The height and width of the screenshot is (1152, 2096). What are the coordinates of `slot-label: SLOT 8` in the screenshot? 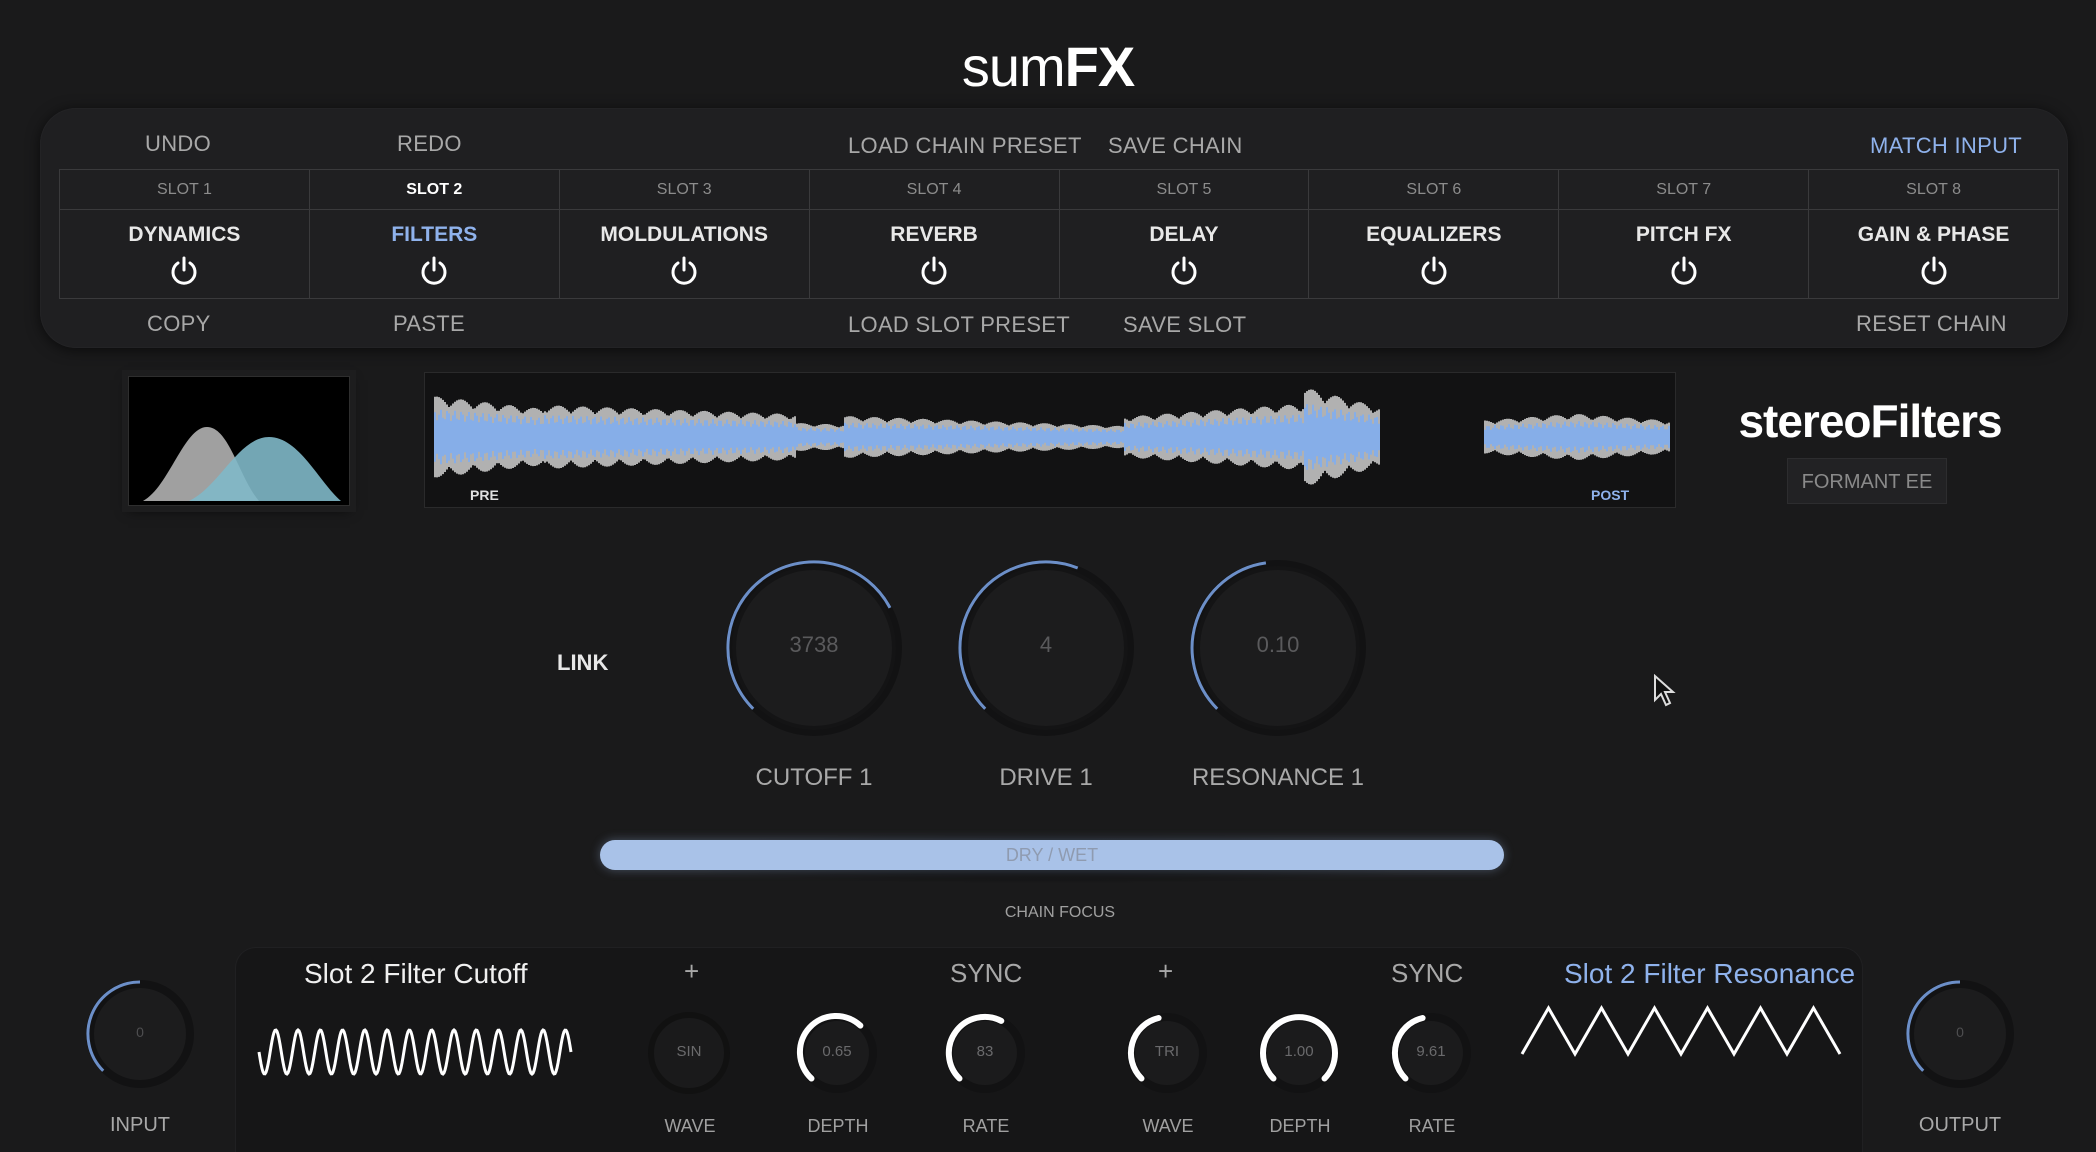 It's located at (1933, 190).